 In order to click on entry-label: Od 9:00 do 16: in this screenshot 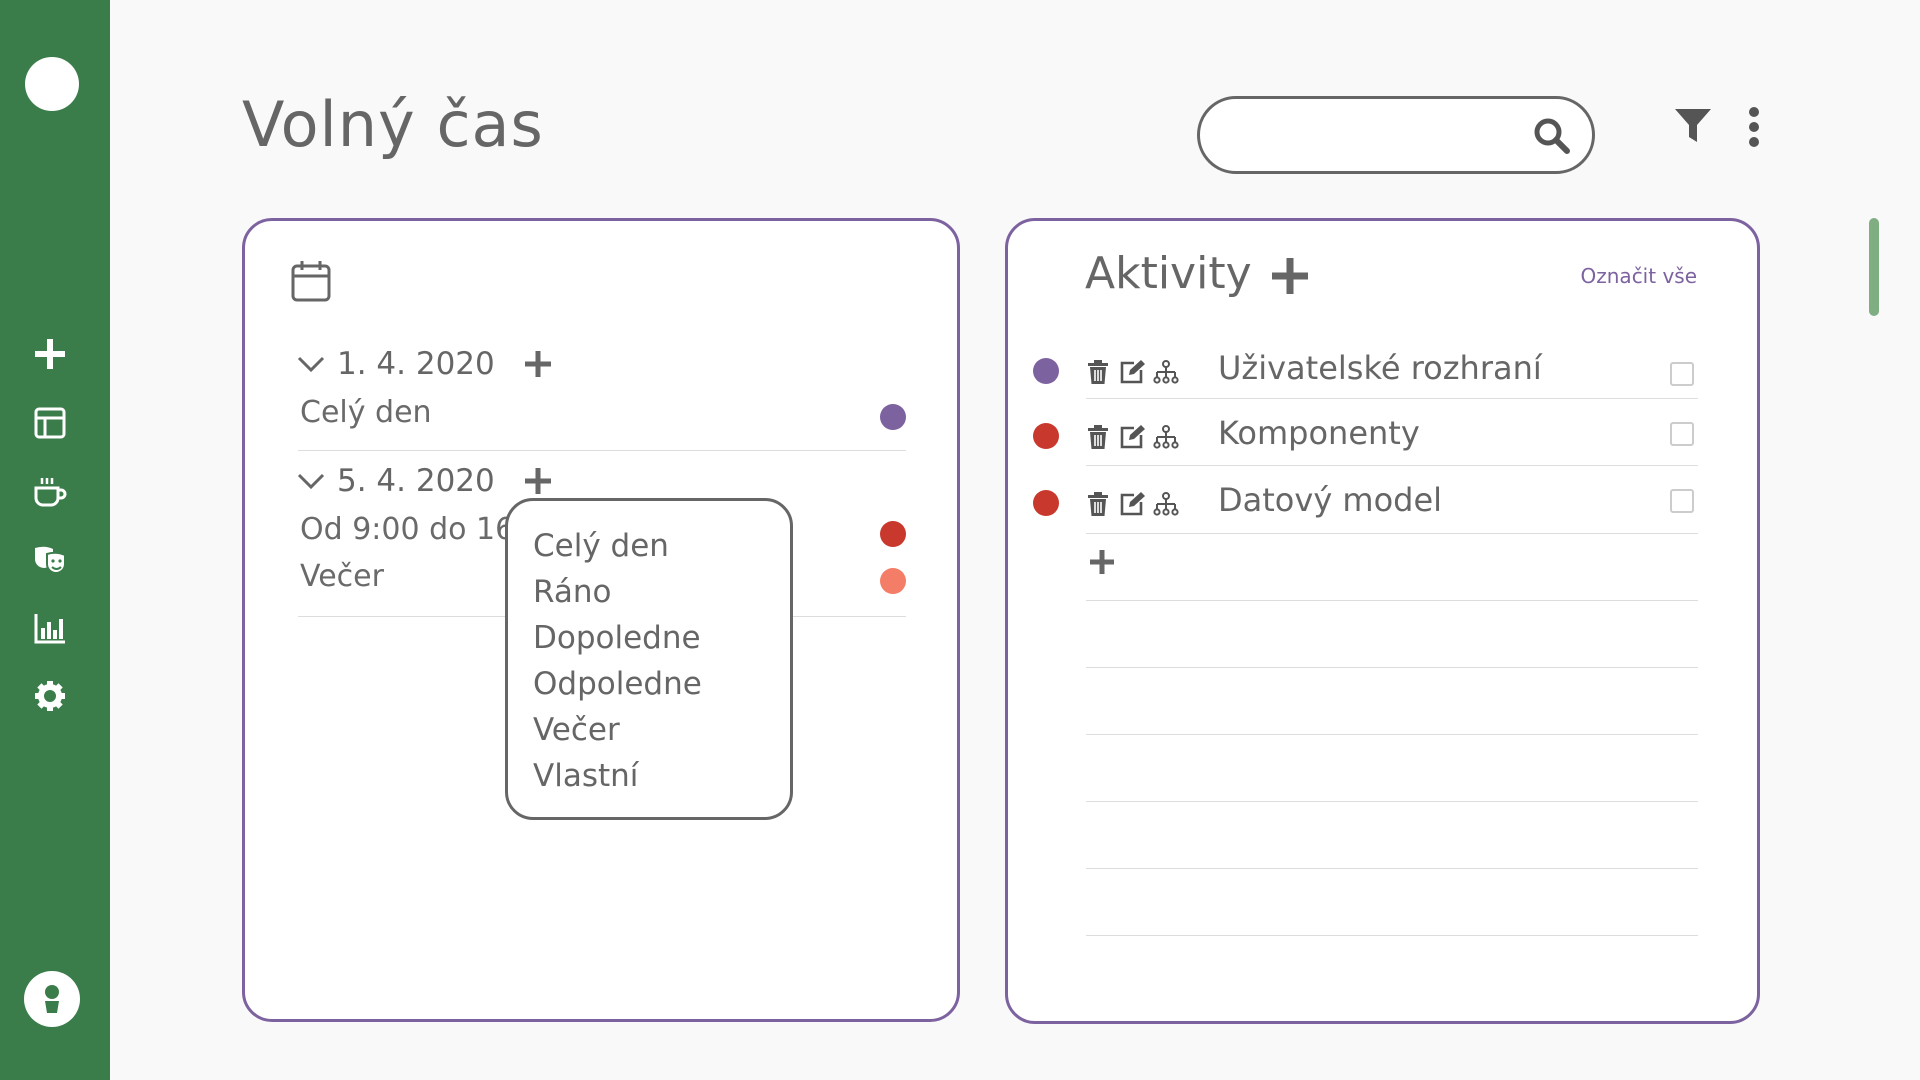, I will do `click(412, 529)`.